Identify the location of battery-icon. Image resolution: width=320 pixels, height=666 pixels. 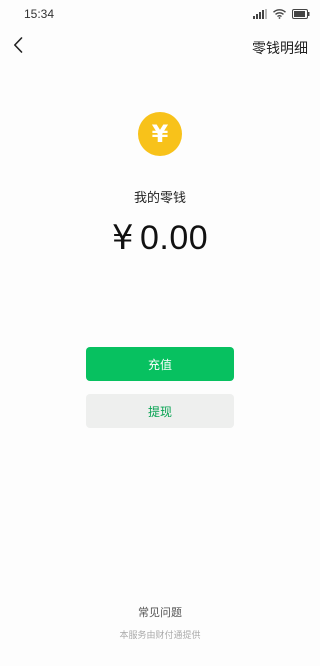
(301, 14).